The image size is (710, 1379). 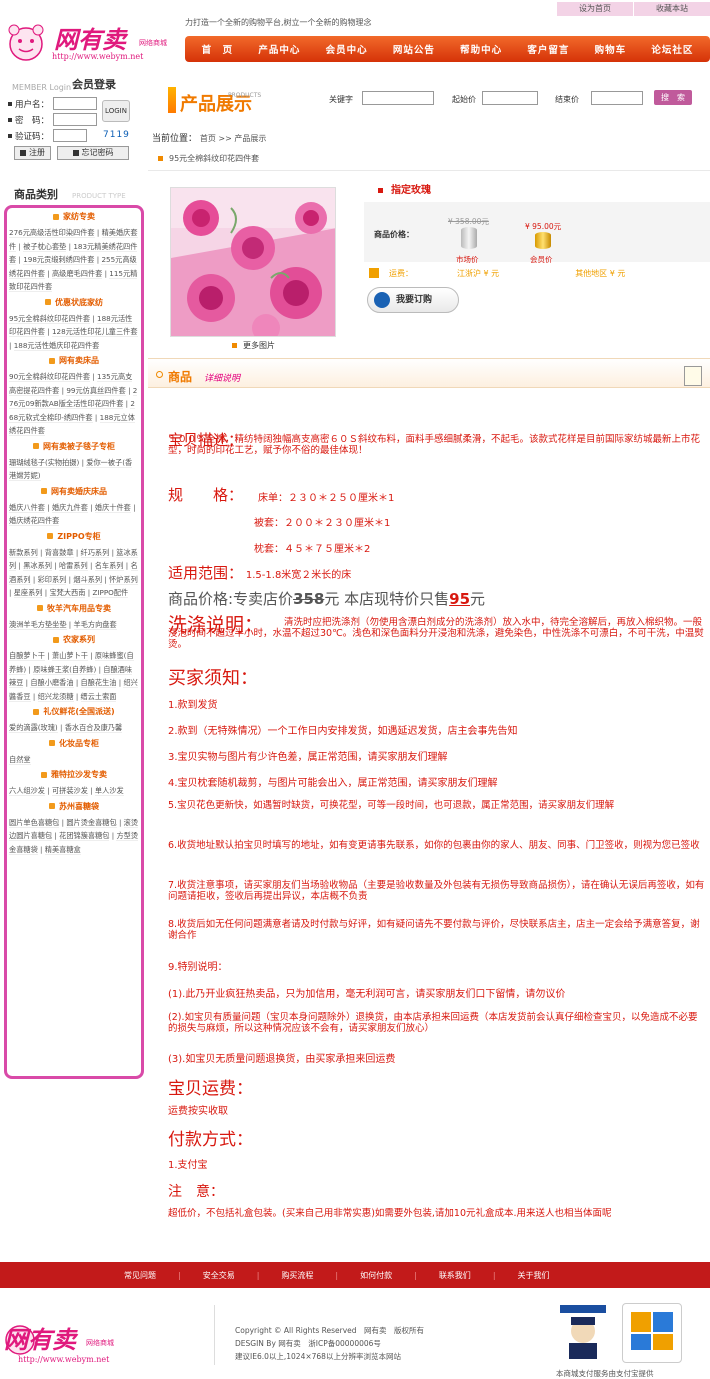 I want to click on nav-home: 首 页, so click(x=218, y=49).